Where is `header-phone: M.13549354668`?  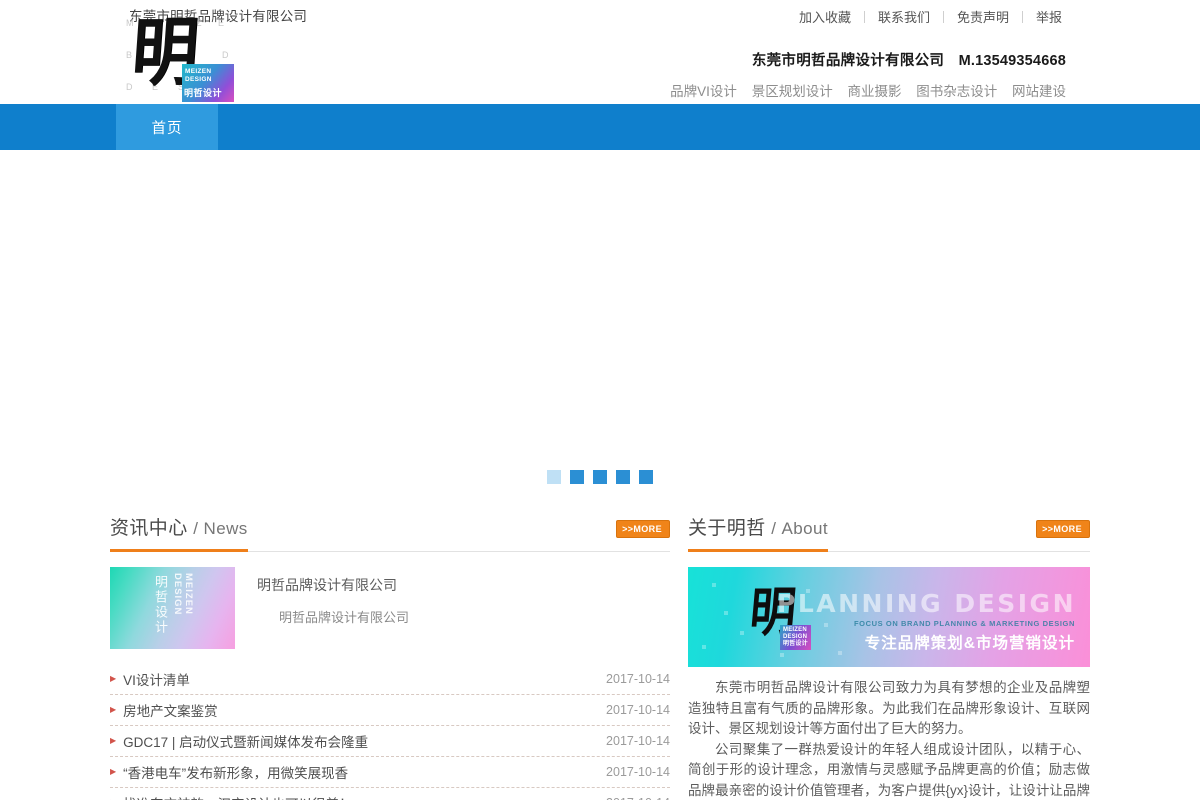
header-phone: M.13549354668 is located at coordinates (1012, 61).